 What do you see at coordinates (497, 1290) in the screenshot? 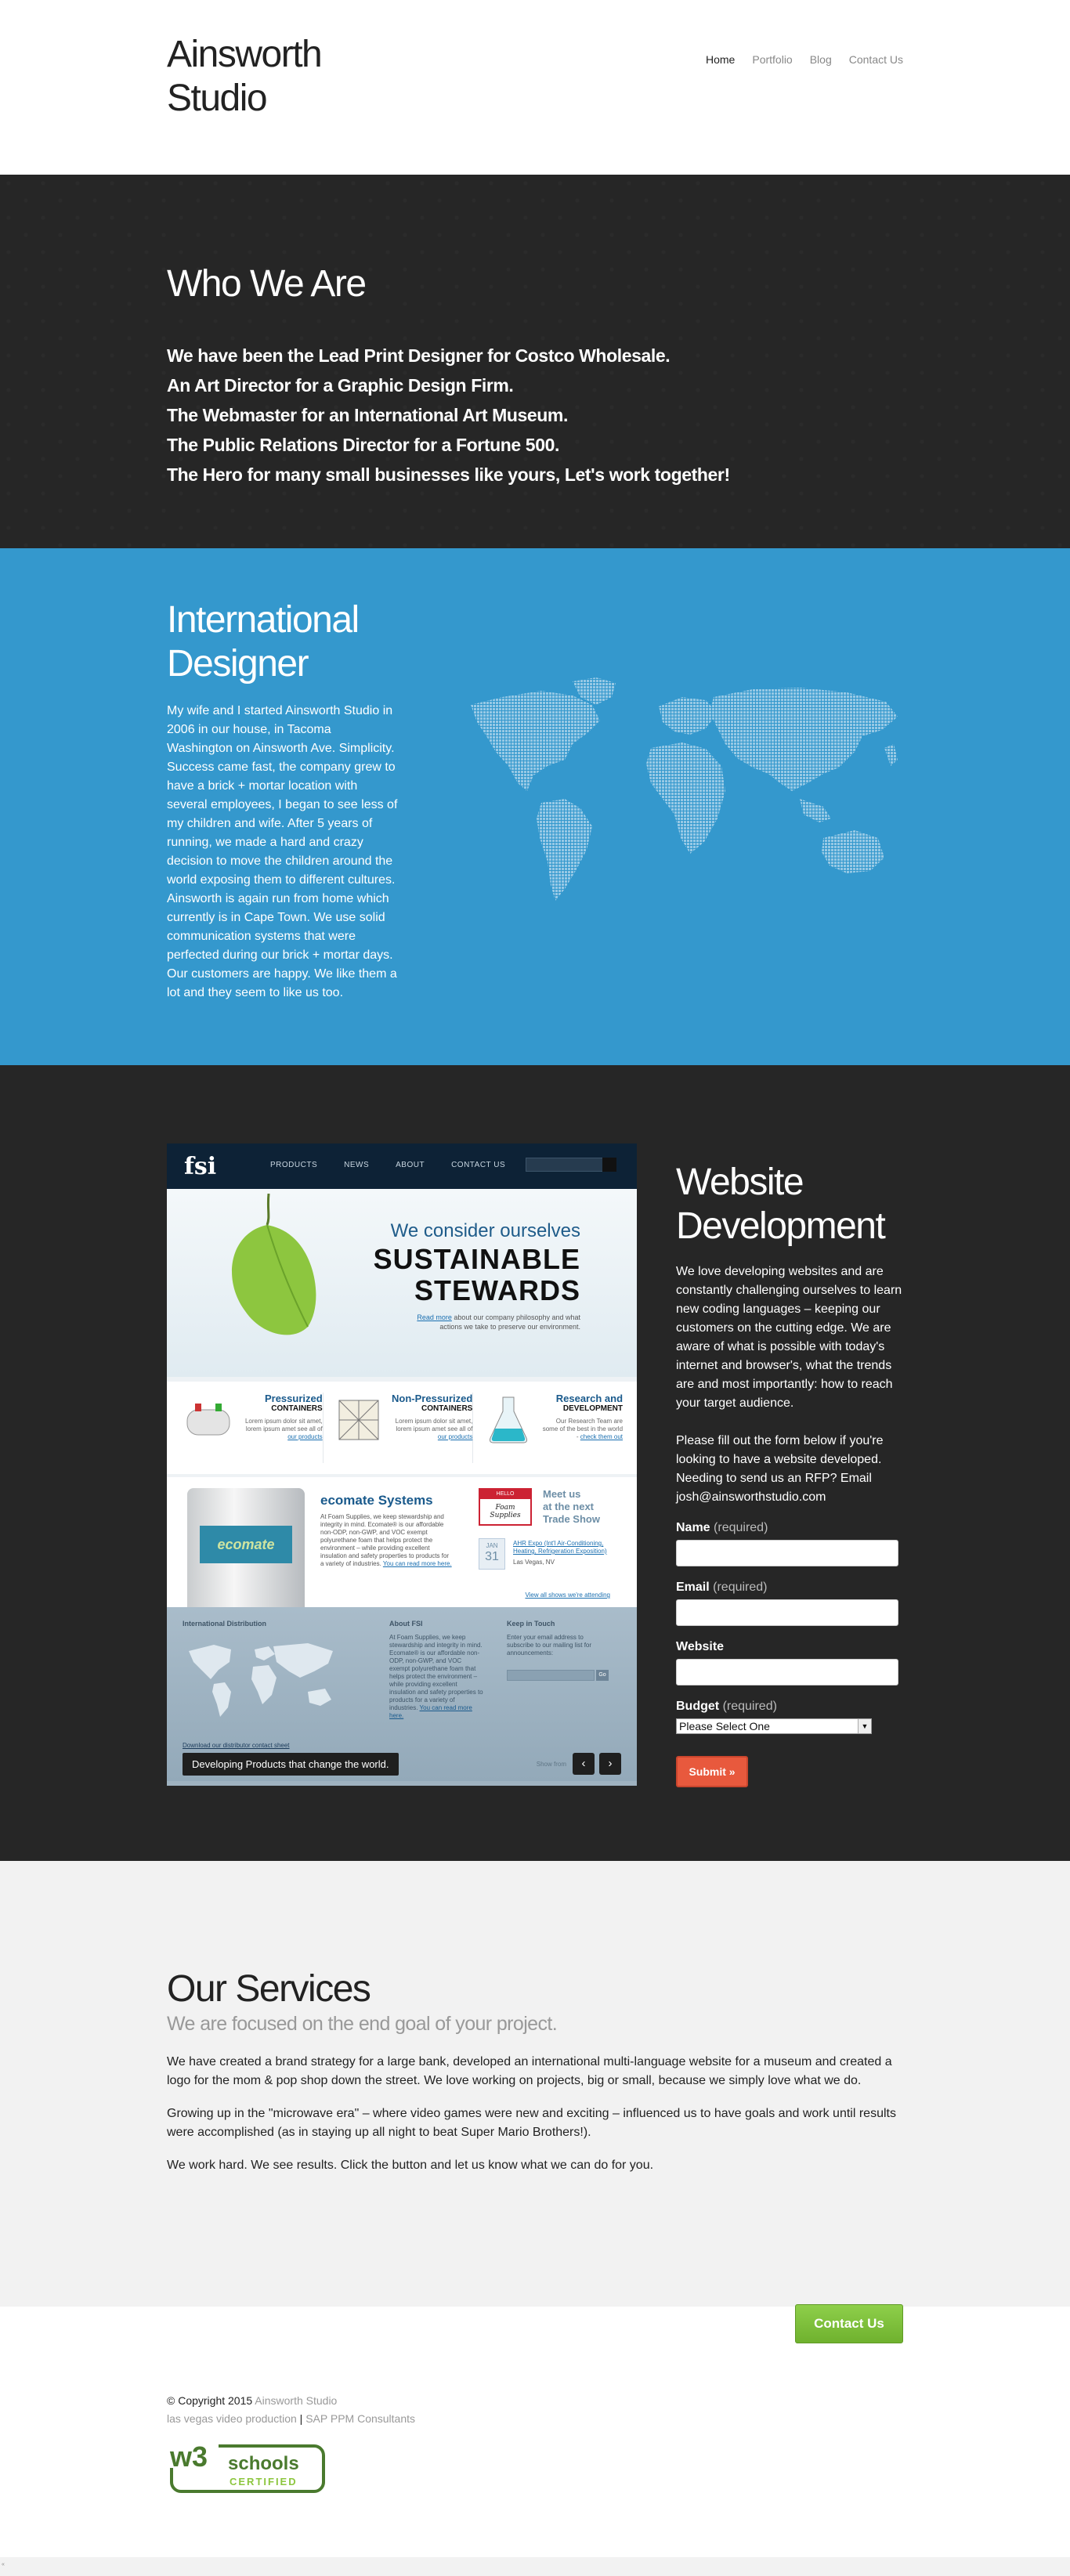
I see `mockup-hero-title-line-2: STEWARDS` at bounding box center [497, 1290].